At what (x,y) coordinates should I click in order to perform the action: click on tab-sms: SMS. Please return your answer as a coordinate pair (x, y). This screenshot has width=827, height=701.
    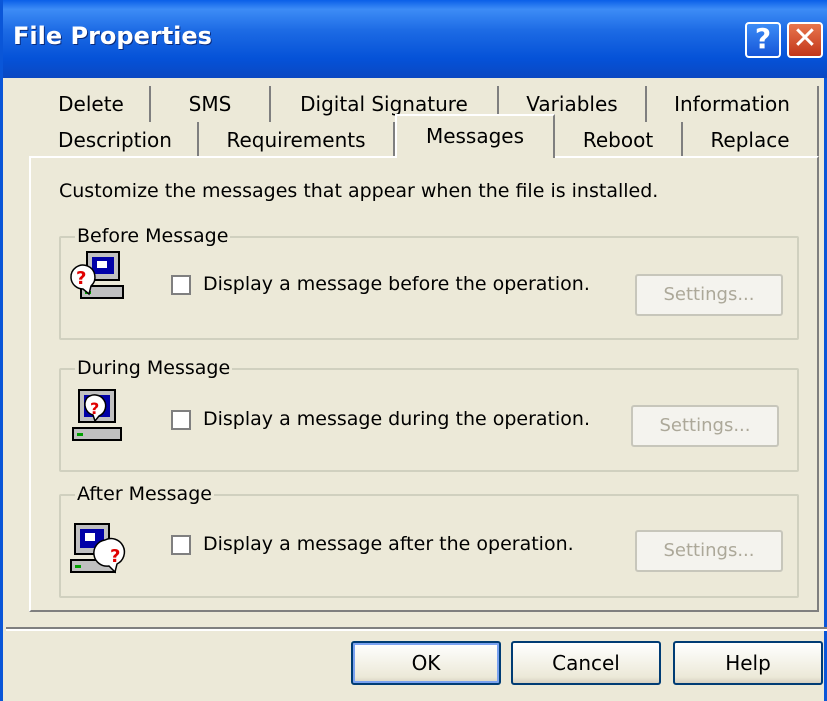
    Looking at the image, I should click on (211, 104).